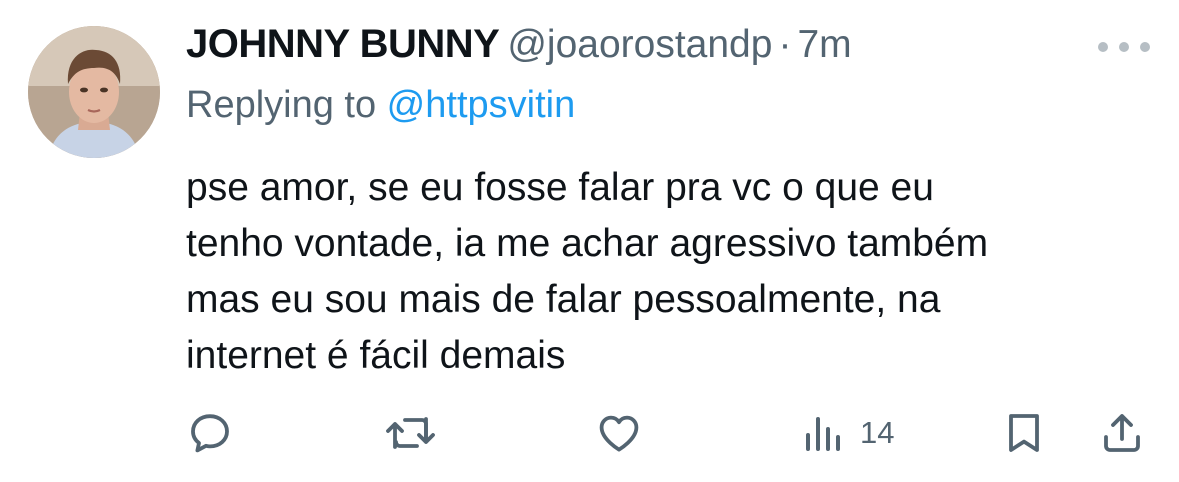 This screenshot has width=1179, height=482. I want to click on tweet-header: JOHNNY BUNNY @joaorostandp · 7m, so click(519, 44).